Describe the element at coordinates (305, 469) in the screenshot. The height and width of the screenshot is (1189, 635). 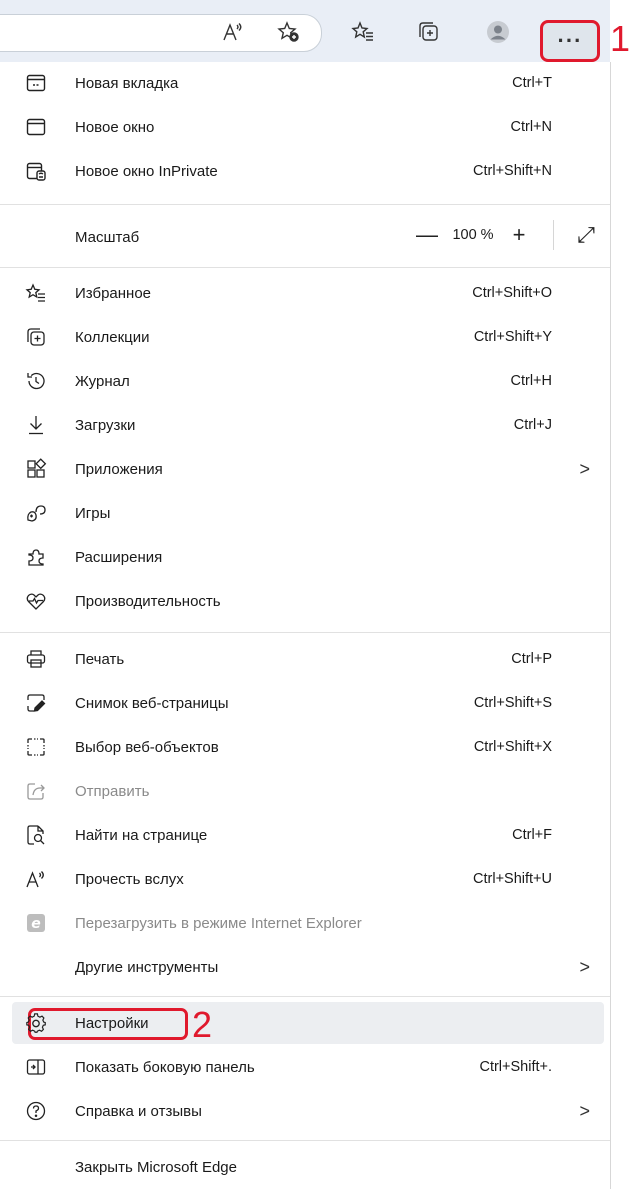
I see `menu-item-apps: Приложения >` at that location.